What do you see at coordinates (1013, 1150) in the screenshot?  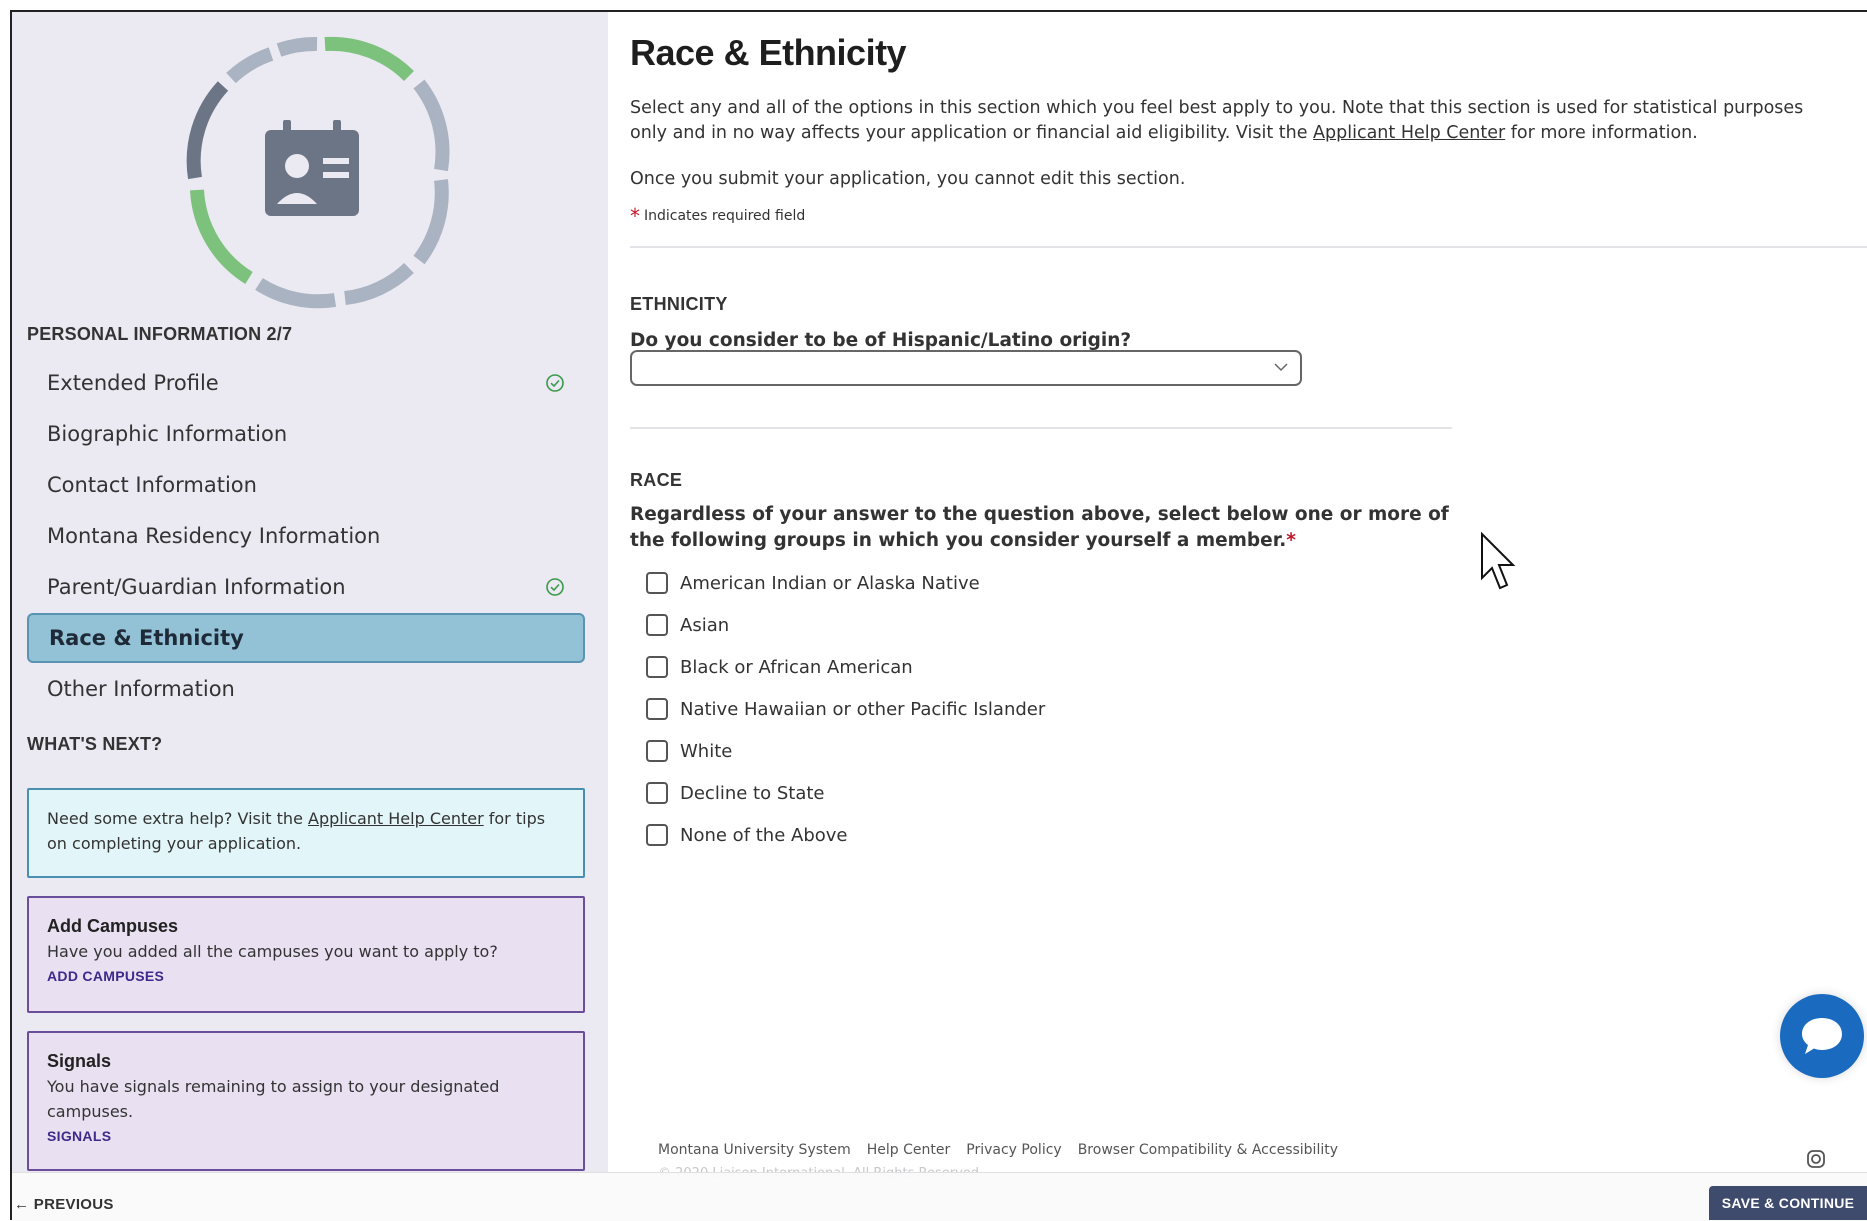 I see `footer-link-privacy: Privacy Policy` at bounding box center [1013, 1150].